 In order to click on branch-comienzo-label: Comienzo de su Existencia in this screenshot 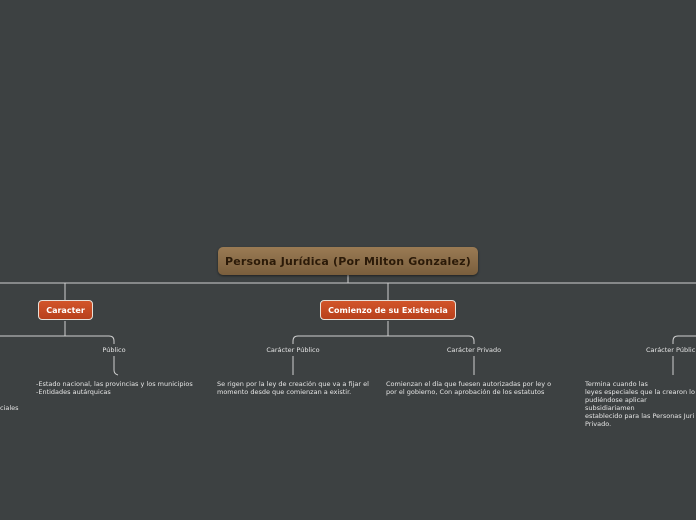, I will do `click(388, 310)`.